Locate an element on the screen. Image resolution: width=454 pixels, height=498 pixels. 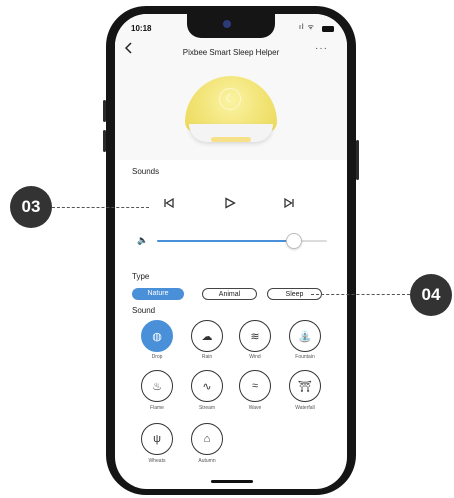
next-button is located at coordinates (289, 204).